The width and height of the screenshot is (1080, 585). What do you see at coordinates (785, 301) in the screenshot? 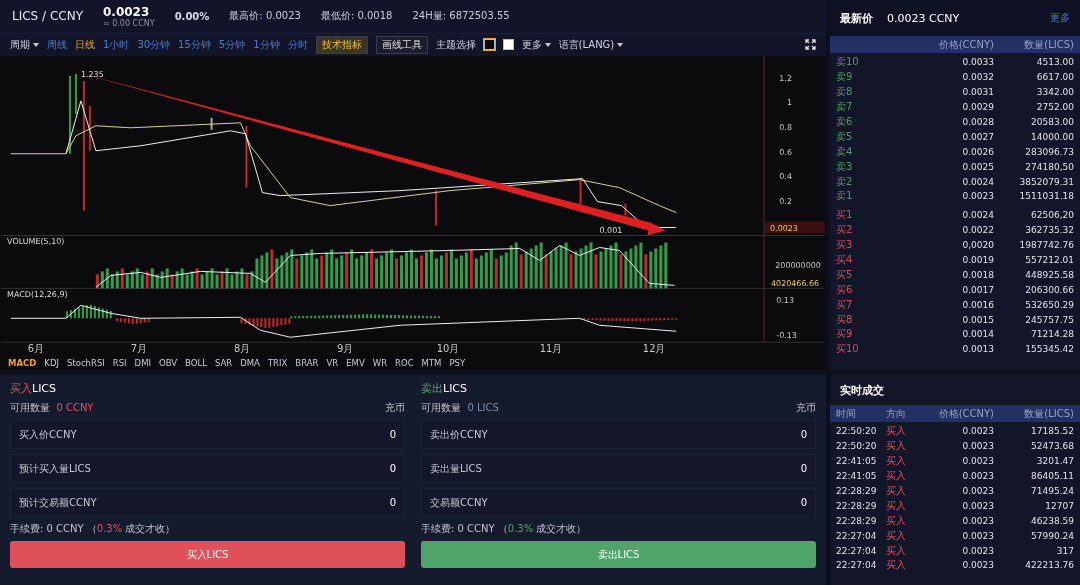
I see `macd-axis-label: 0.13` at bounding box center [785, 301].